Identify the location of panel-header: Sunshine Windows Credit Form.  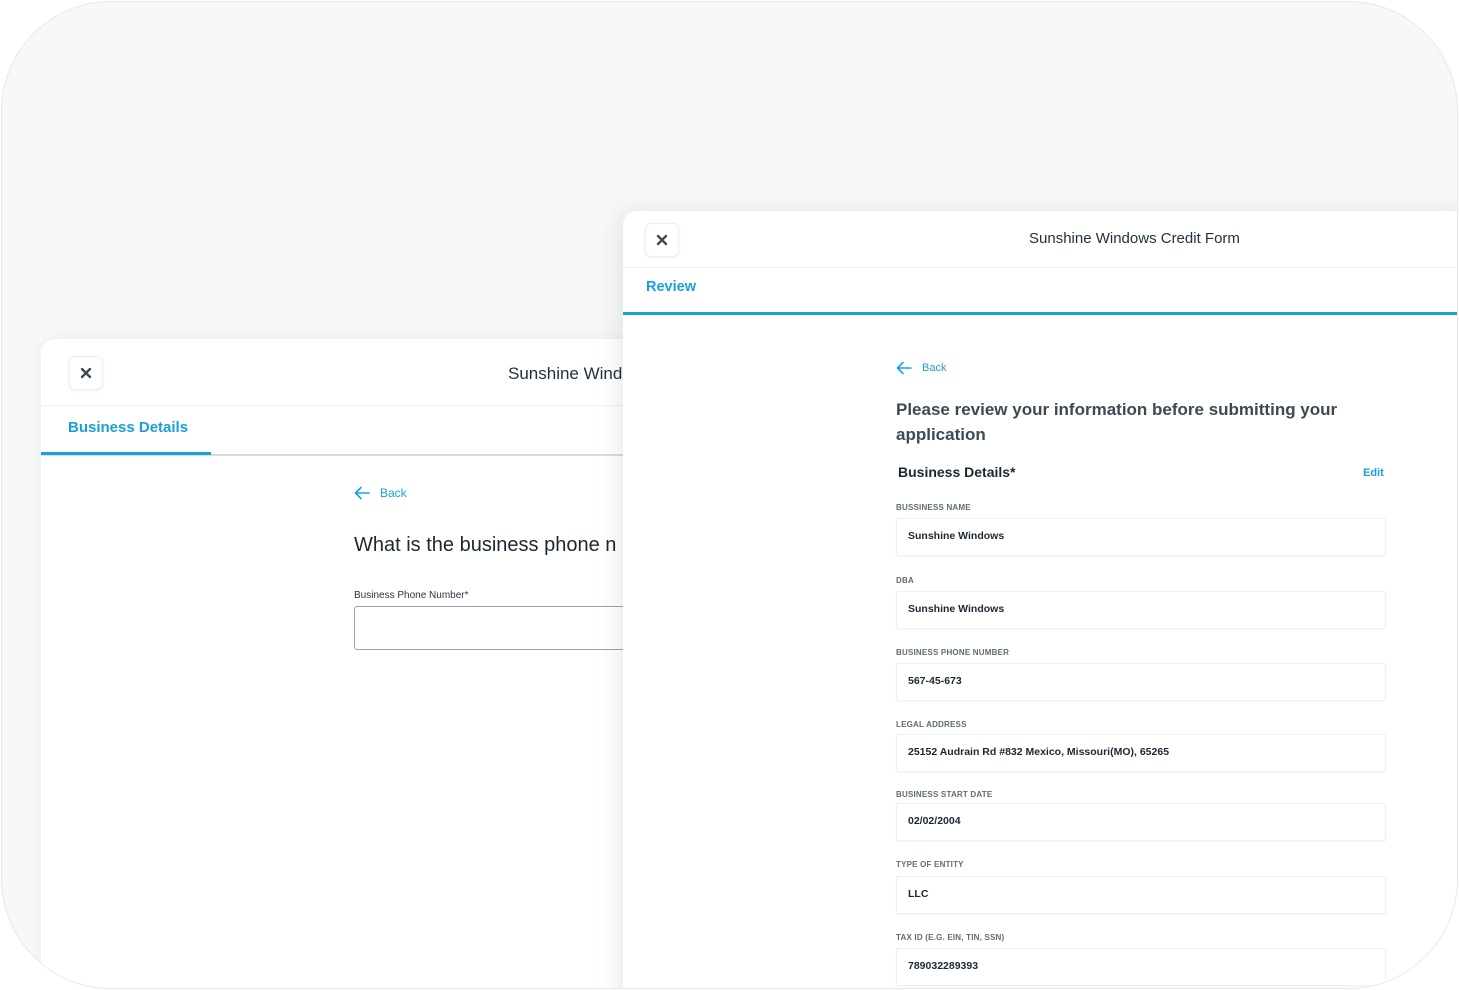
(1040, 239).